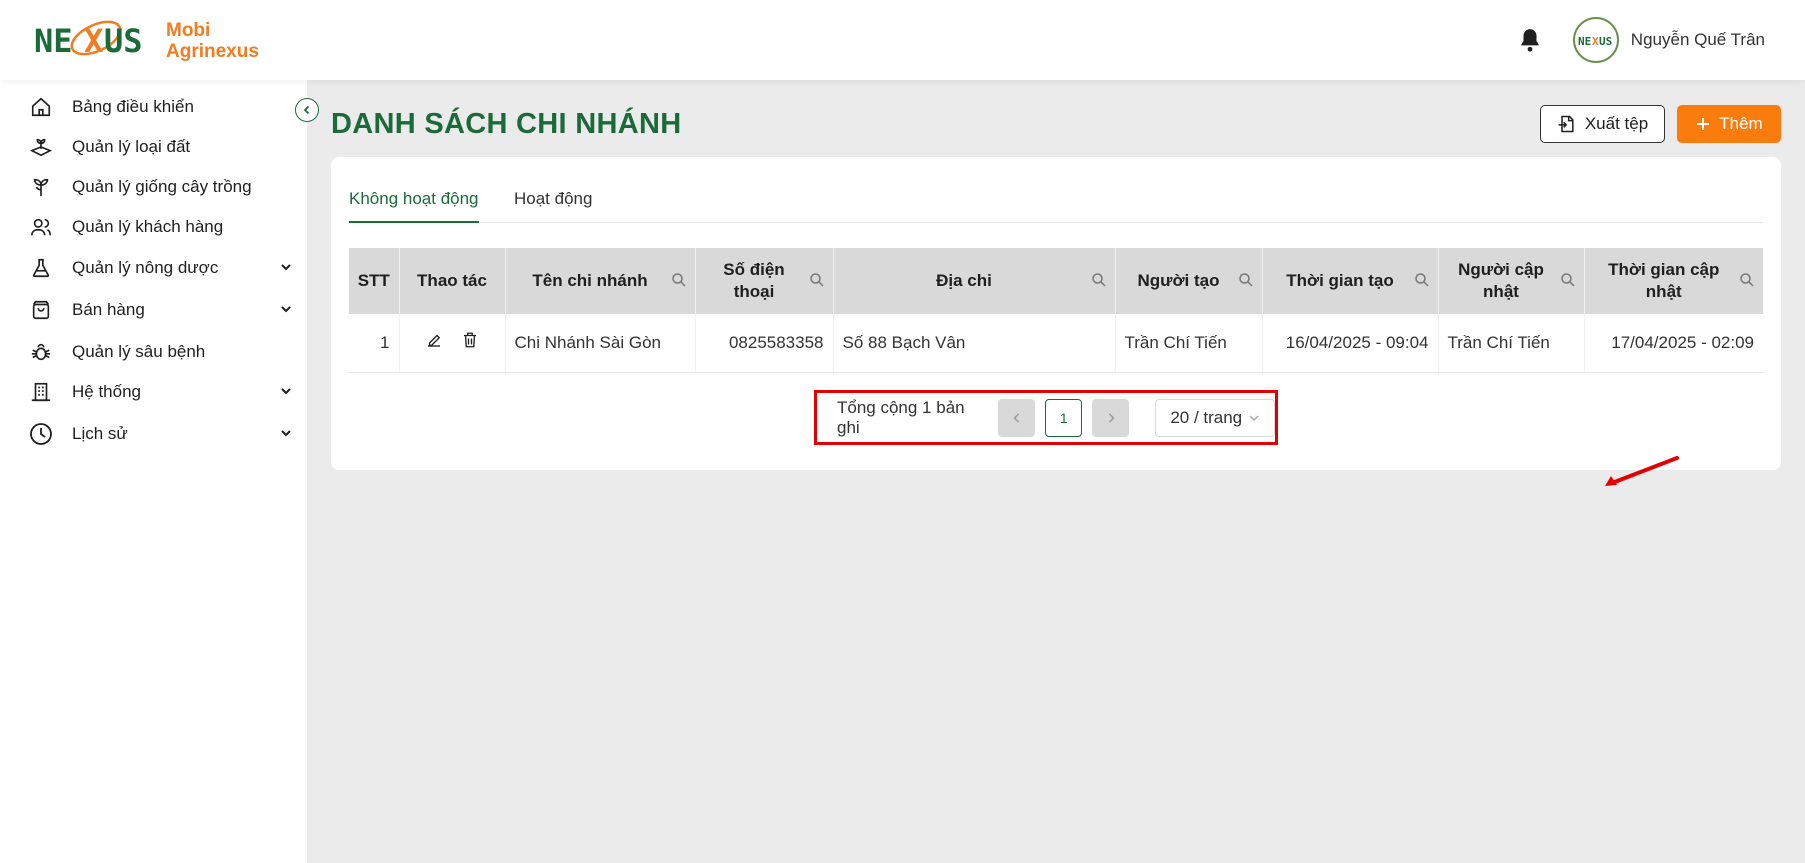 The image size is (1805, 863). Describe the element at coordinates (1206, 417) in the screenshot. I see `page-size-value: 20 / trang` at that location.